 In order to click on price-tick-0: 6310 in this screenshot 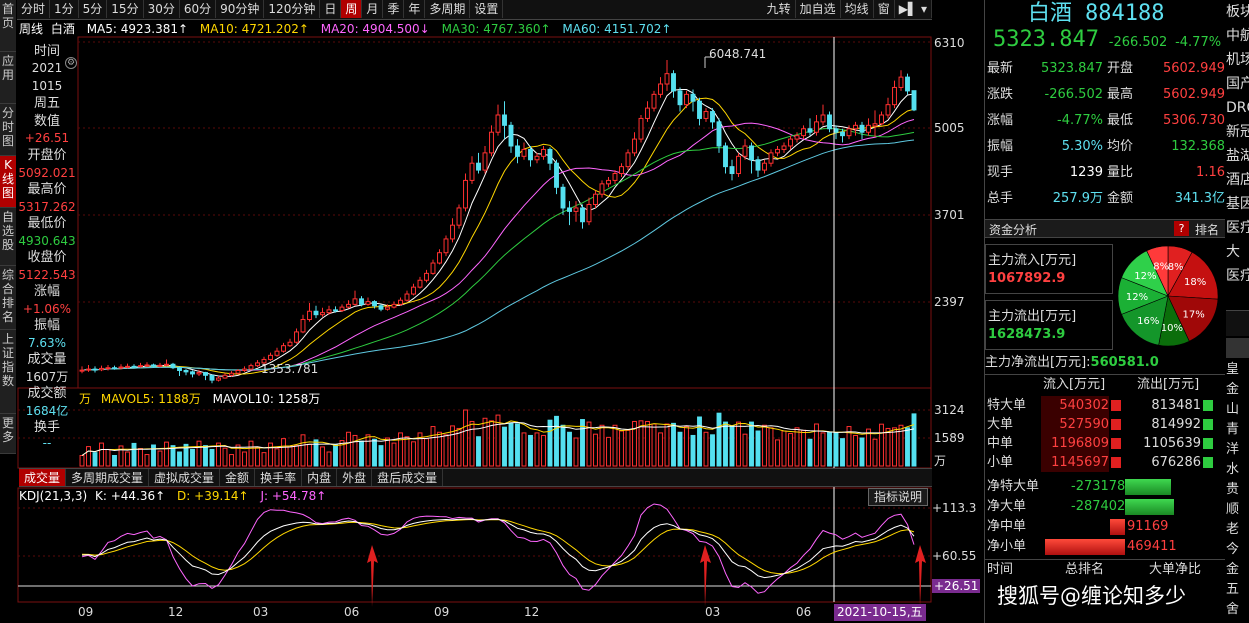, I will do `click(949, 43)`.